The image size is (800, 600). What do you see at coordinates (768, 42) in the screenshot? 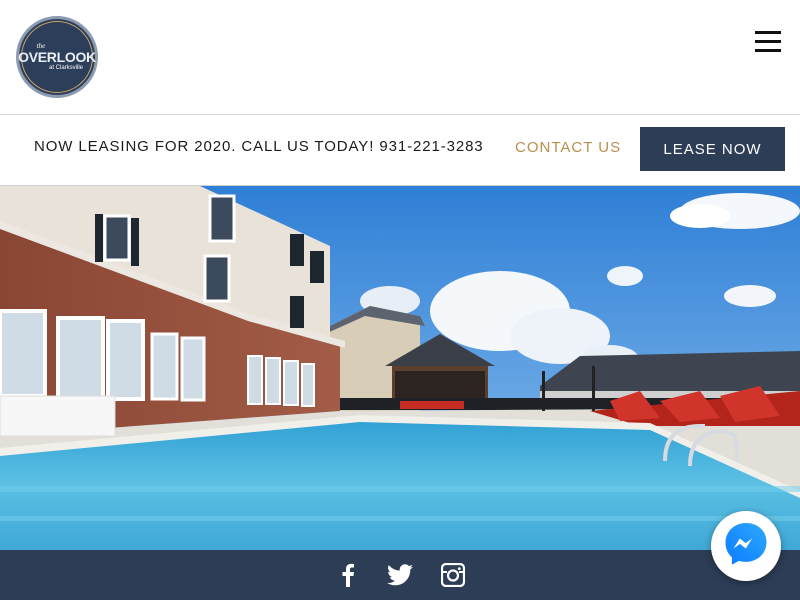
I see `hamburger-icon` at bounding box center [768, 42].